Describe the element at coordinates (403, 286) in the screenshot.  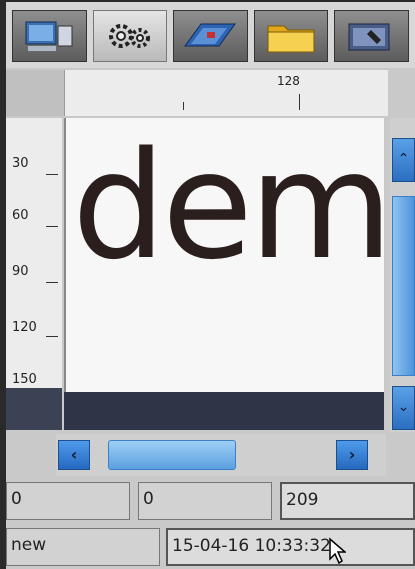
I see `vertical-scroll-thumb` at that location.